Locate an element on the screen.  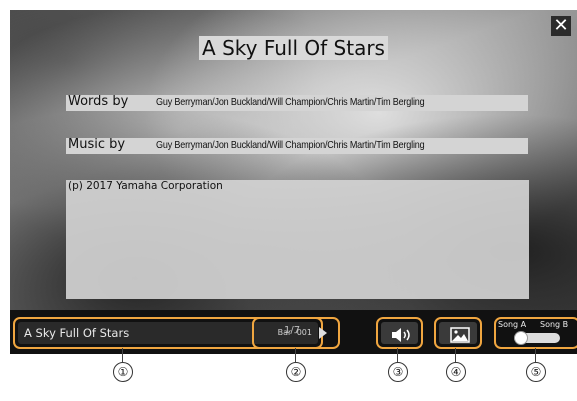
page-control: 1/7 is located at coordinates (296, 333).